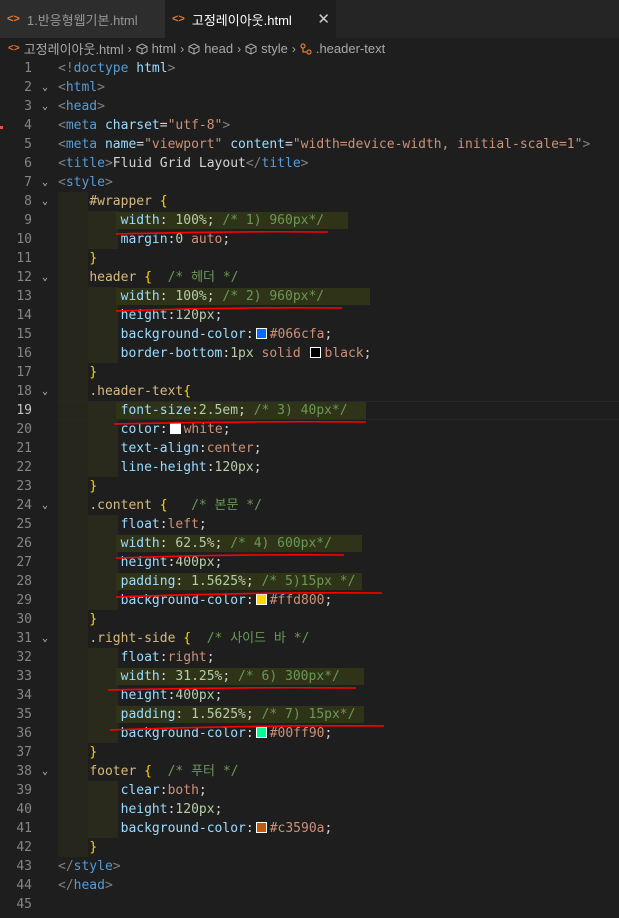 This screenshot has width=619, height=918. What do you see at coordinates (241, 20) in the screenshot?
I see `tab-label: 고정레이아웃.html` at bounding box center [241, 20].